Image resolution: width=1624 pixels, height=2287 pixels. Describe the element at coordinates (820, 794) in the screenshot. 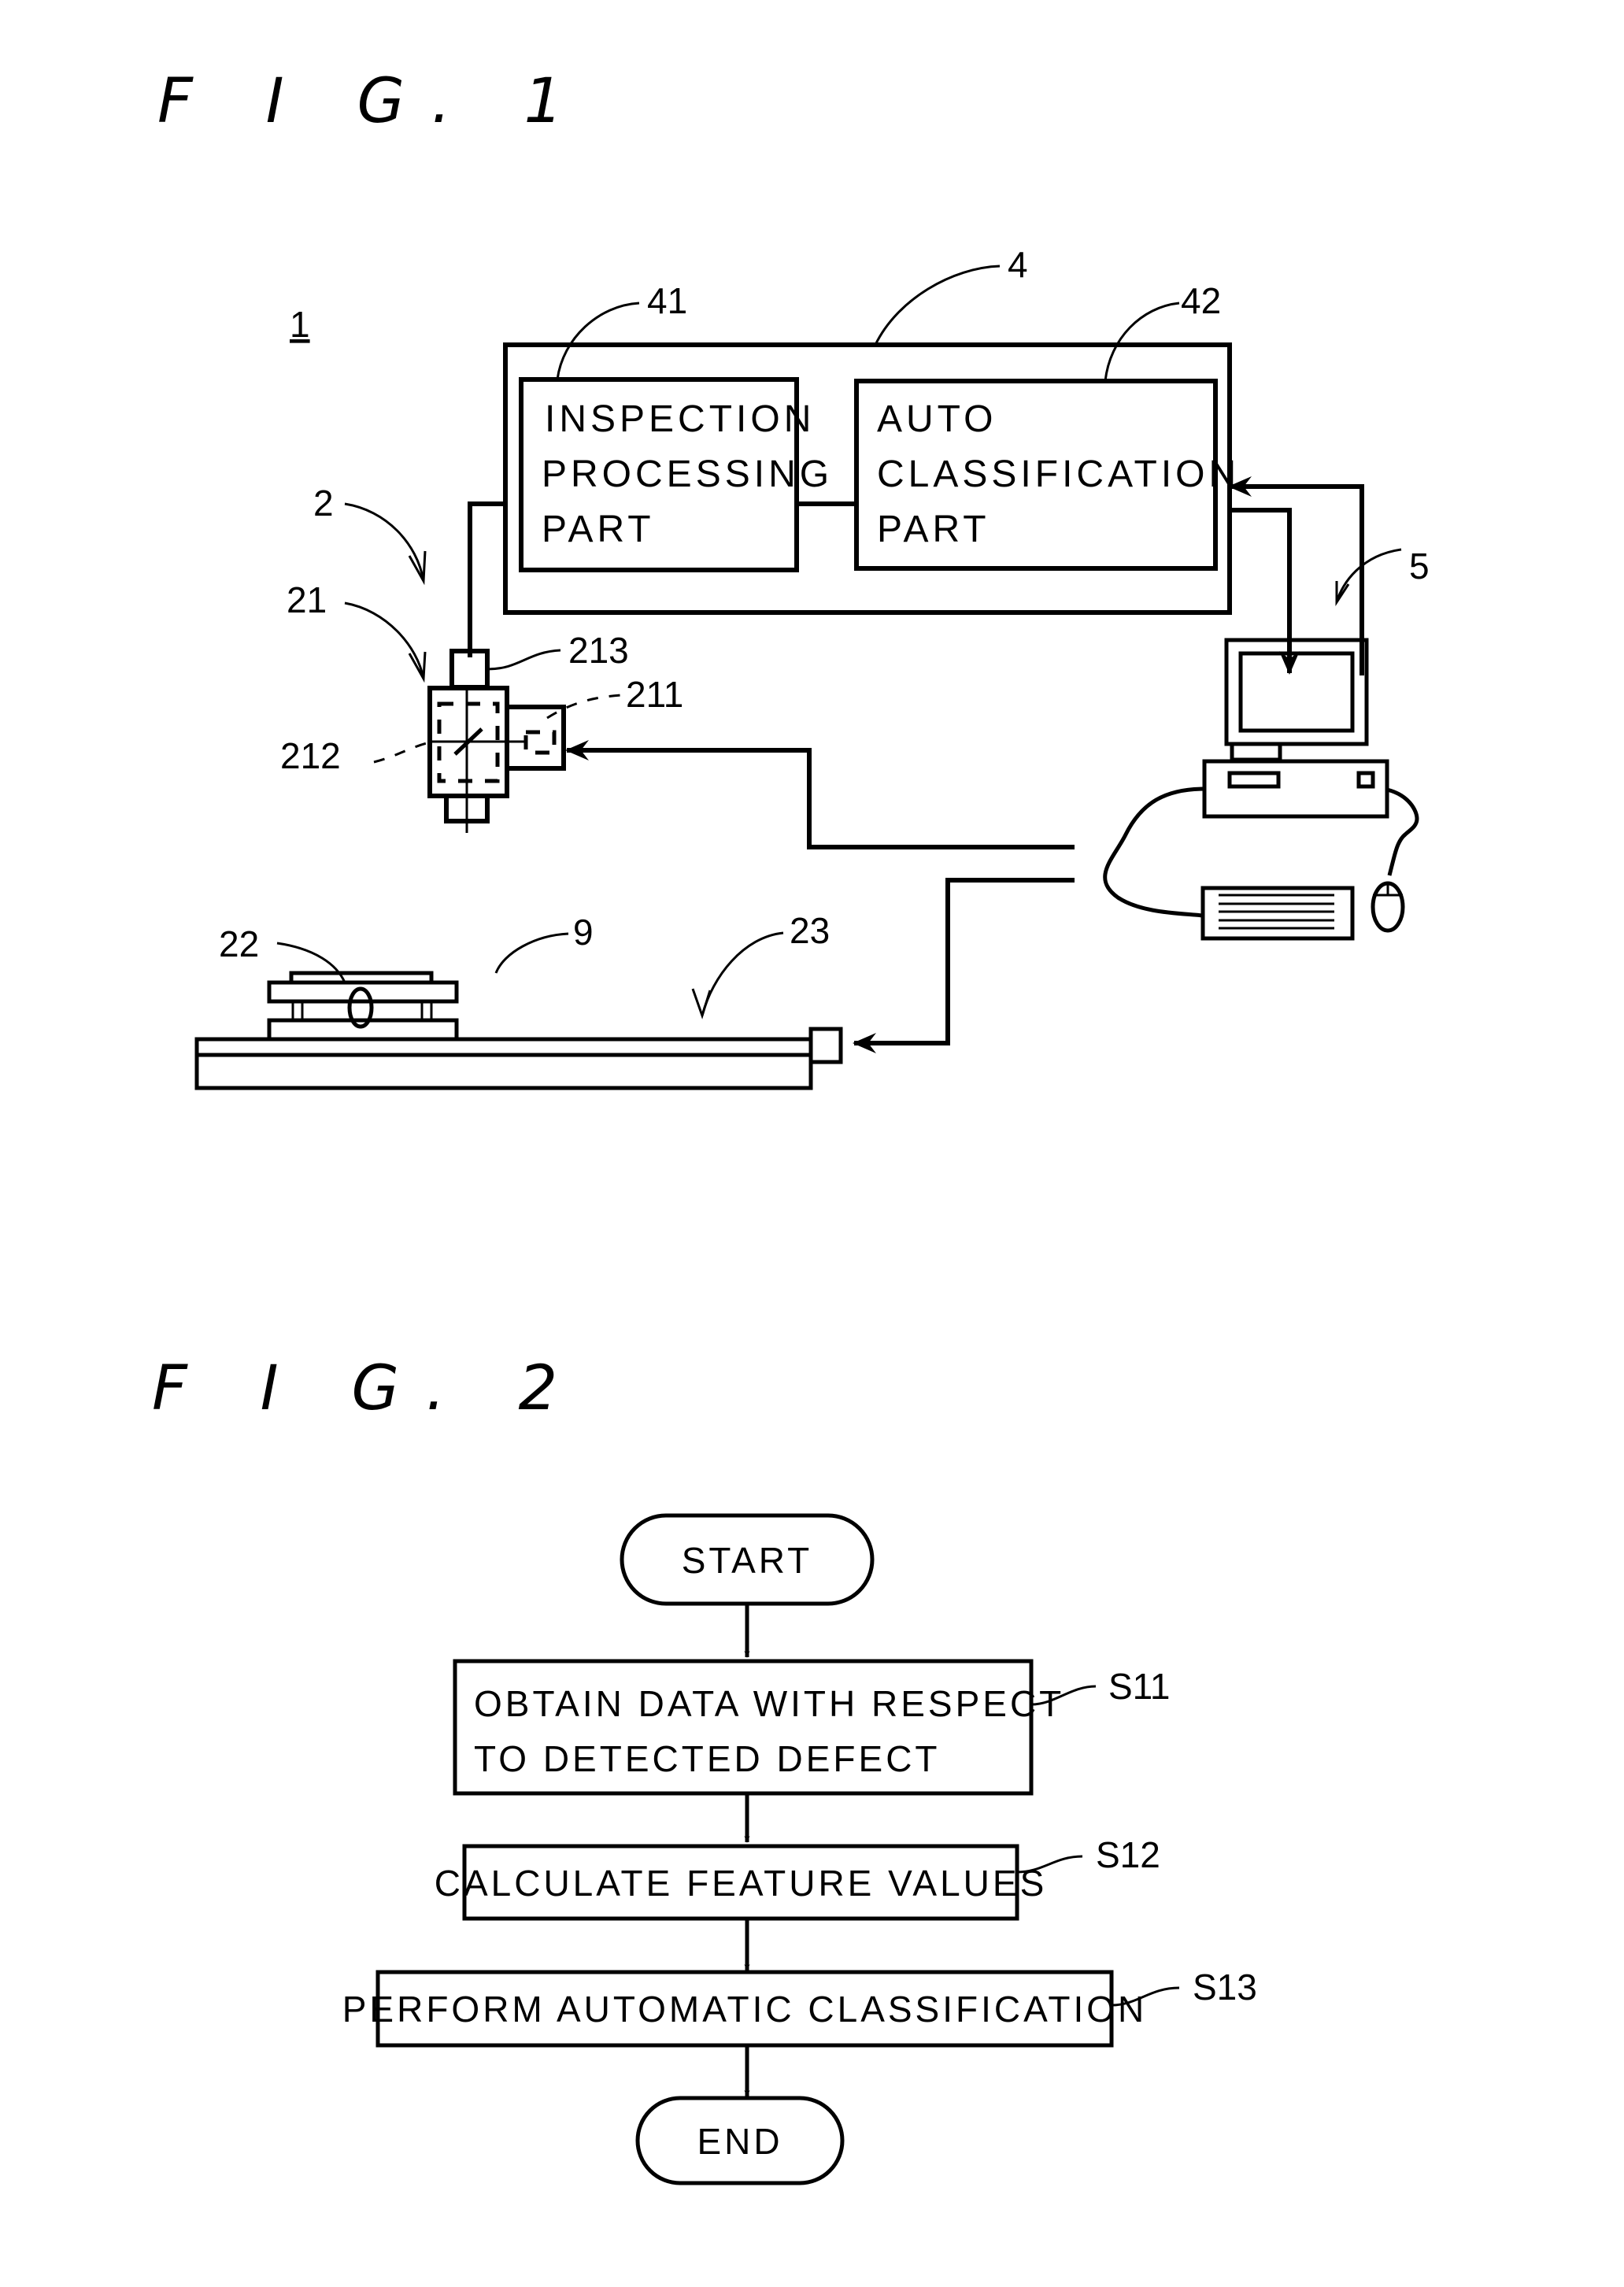

I see `computer-to-light-source-line` at that location.